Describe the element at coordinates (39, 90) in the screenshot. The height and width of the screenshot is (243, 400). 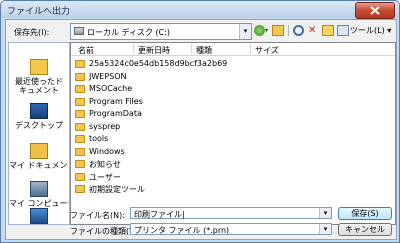
I see `place-label: キュメント` at that location.